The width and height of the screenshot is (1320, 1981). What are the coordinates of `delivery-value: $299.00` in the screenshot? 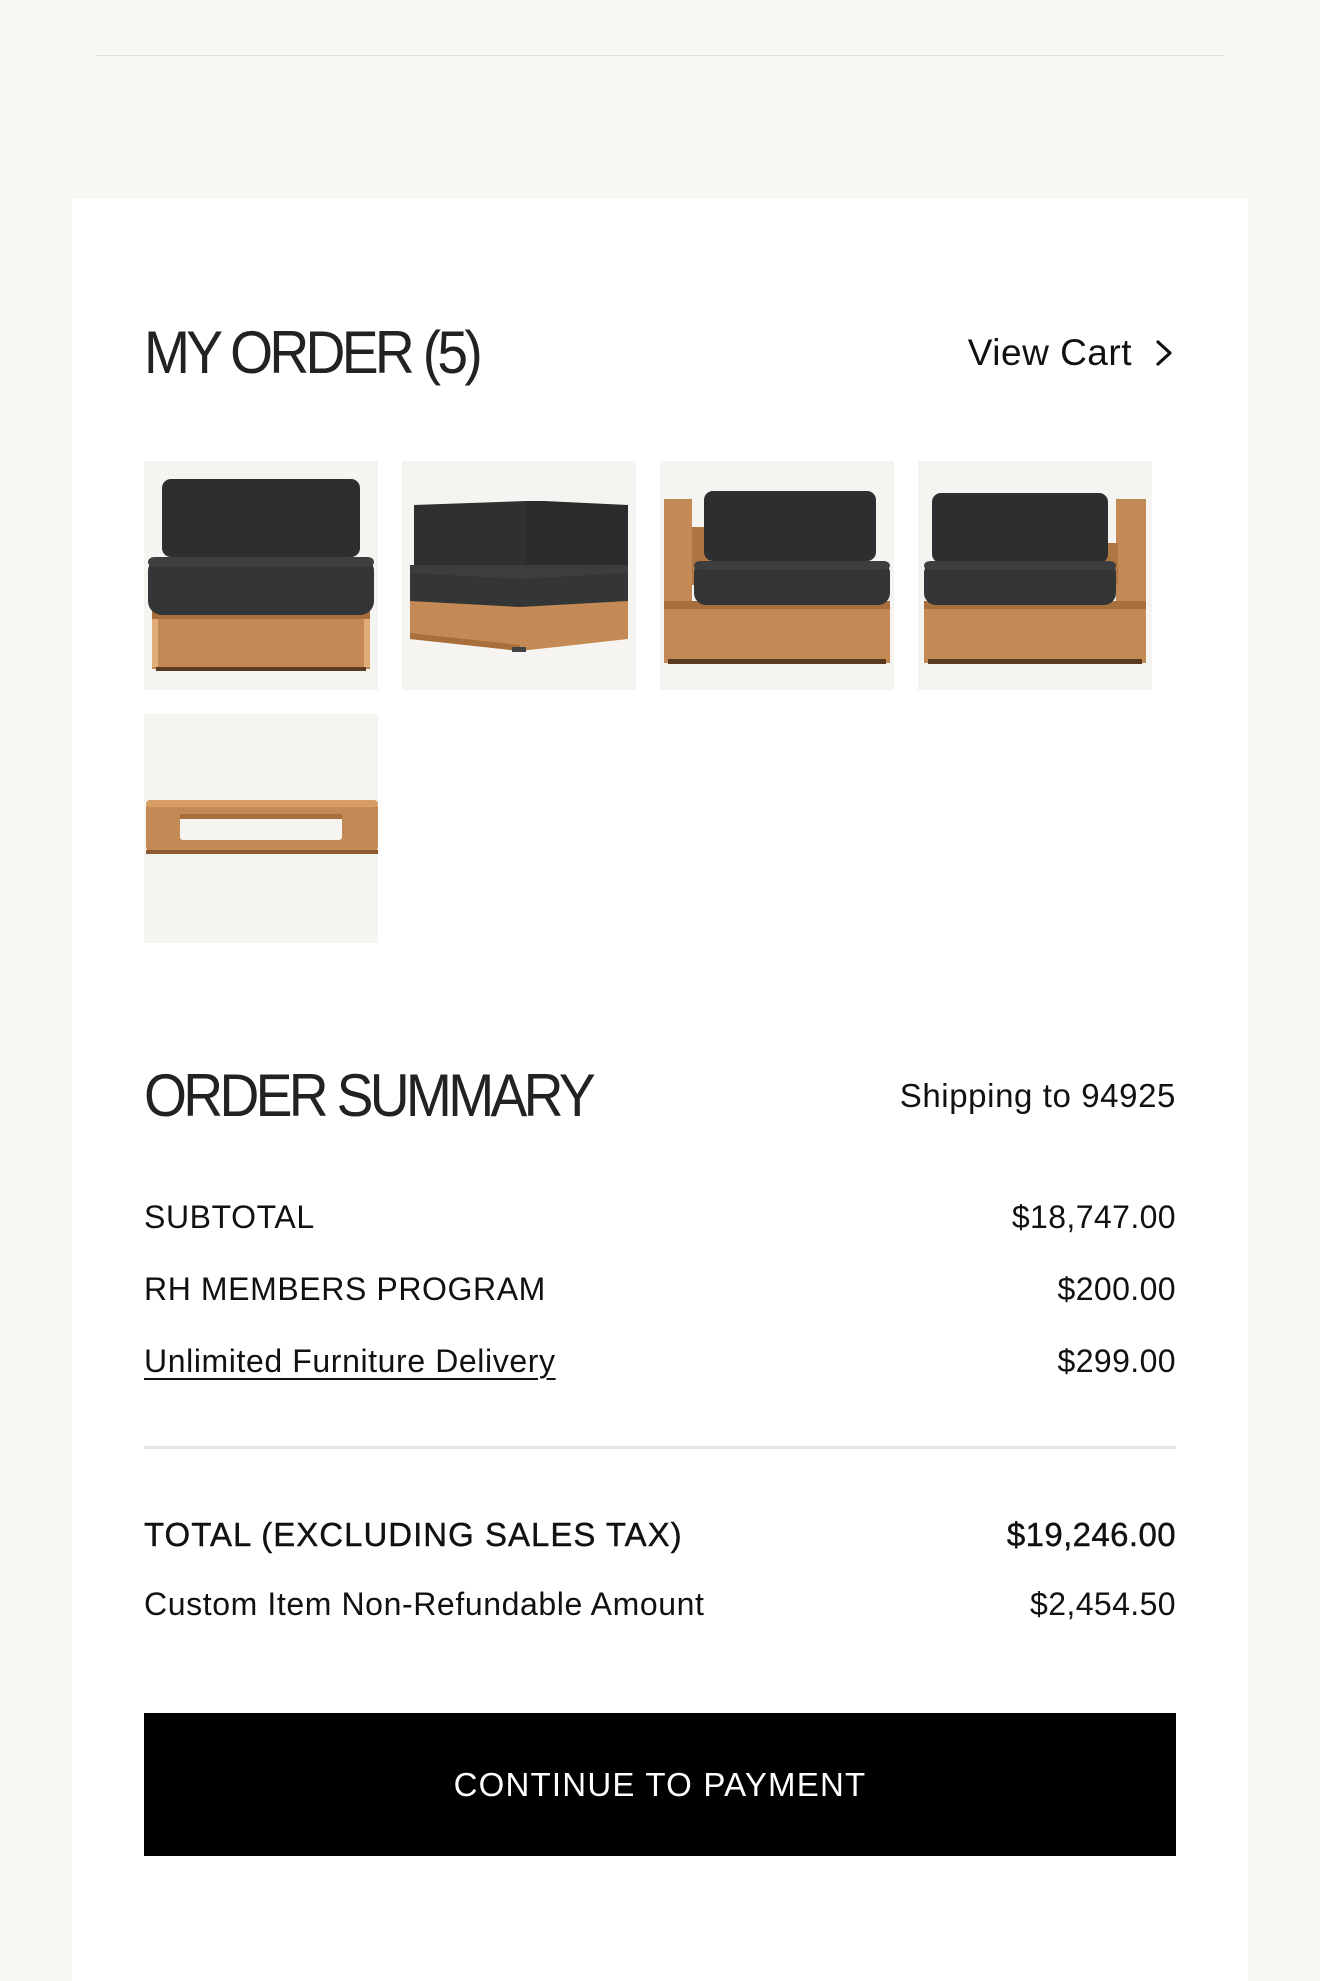 It's located at (1116, 1360).